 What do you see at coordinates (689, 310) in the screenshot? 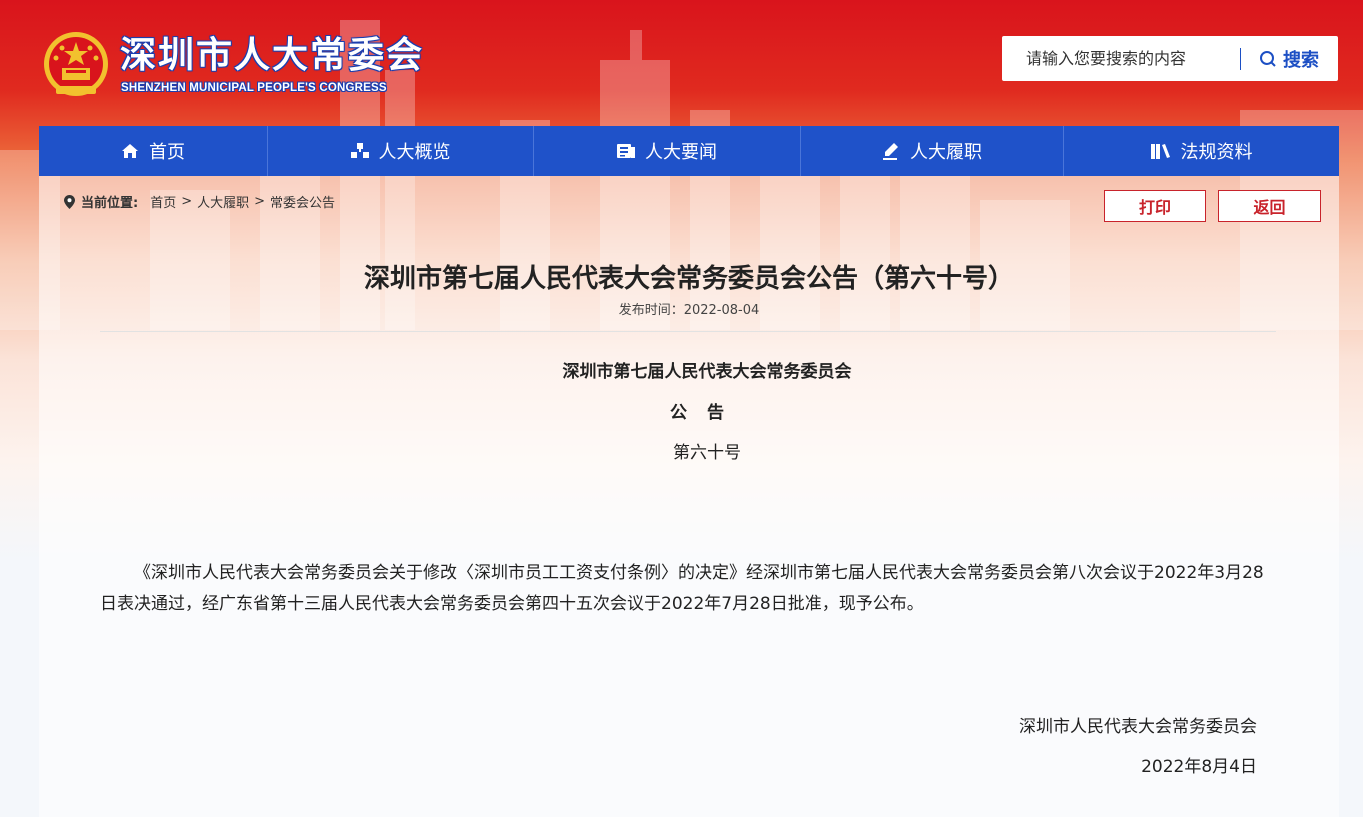
I see `publish-time: 发布时间：2022-08-04` at bounding box center [689, 310].